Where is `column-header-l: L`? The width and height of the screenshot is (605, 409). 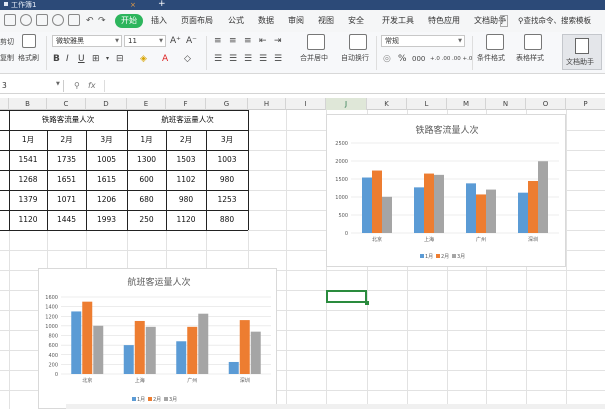
column-header-l: L is located at coordinates (427, 104).